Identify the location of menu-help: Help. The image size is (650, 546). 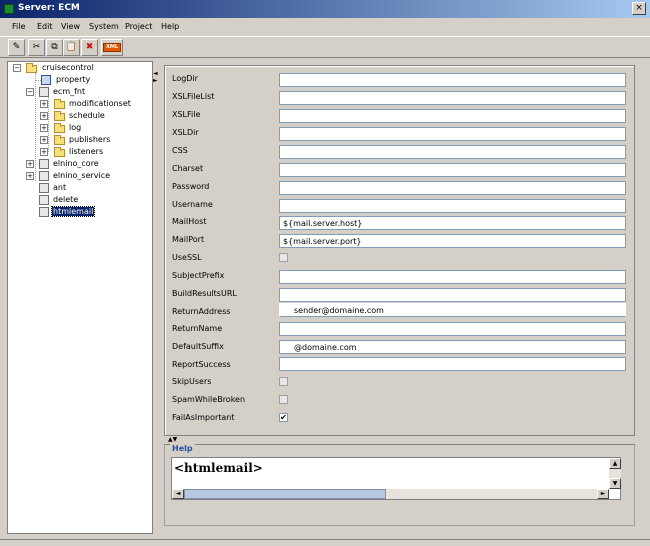
(170, 26).